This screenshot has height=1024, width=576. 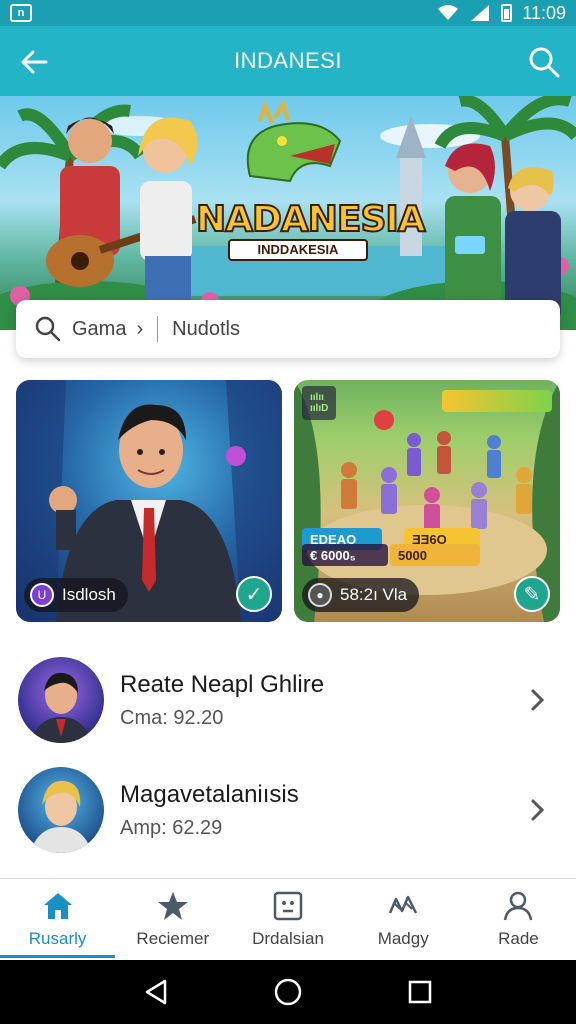 What do you see at coordinates (222, 684) in the screenshot?
I see `list-item-title: Reate Neapl Ghlire` at bounding box center [222, 684].